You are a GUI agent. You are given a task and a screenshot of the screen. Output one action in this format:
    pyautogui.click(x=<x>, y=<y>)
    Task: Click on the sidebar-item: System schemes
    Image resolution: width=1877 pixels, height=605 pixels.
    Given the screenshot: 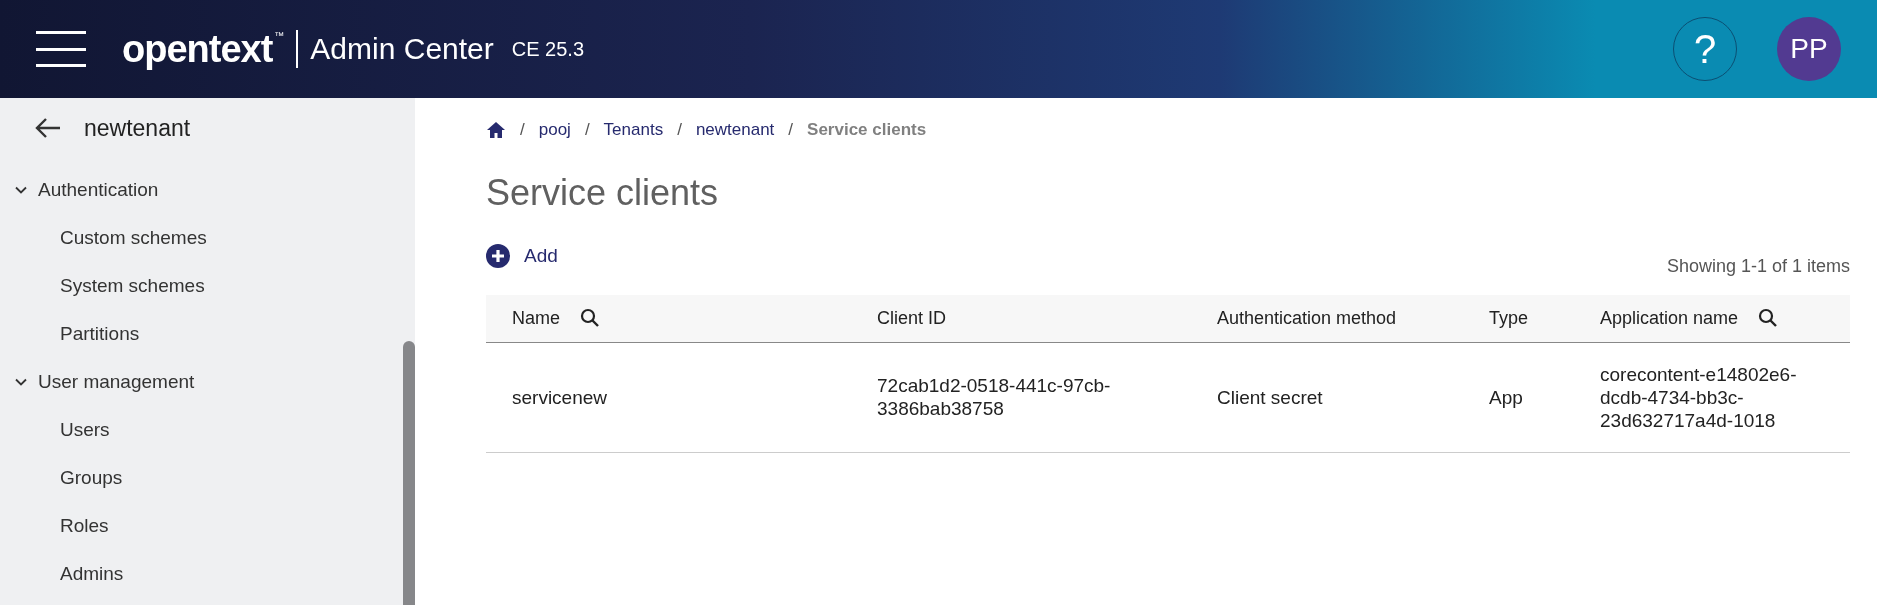 What is the action you would take?
    pyautogui.click(x=102, y=286)
    